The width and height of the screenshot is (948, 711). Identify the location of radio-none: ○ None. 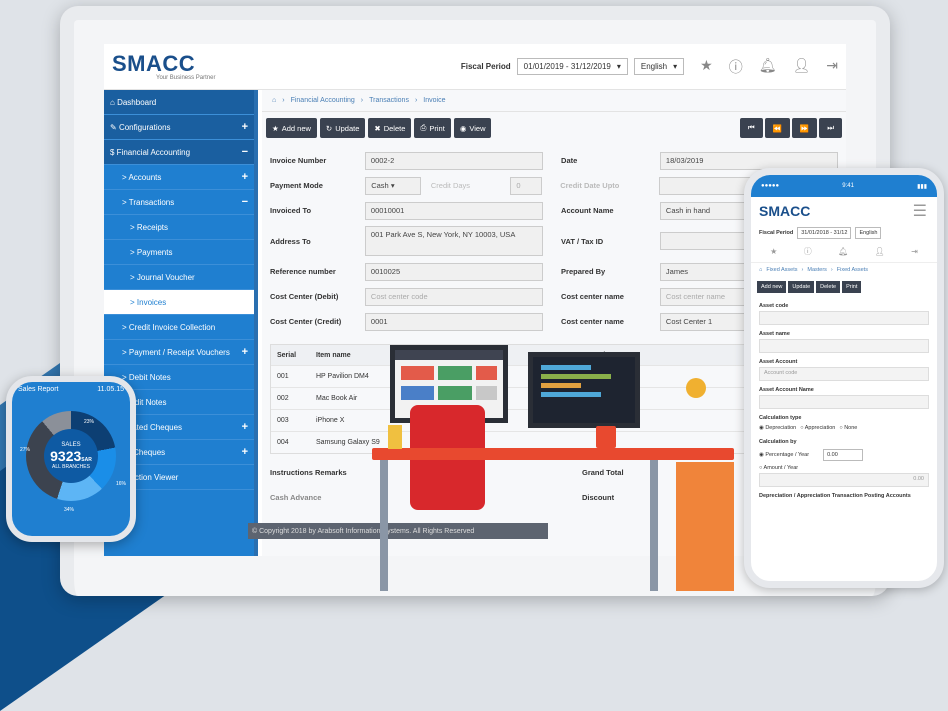
(848, 428).